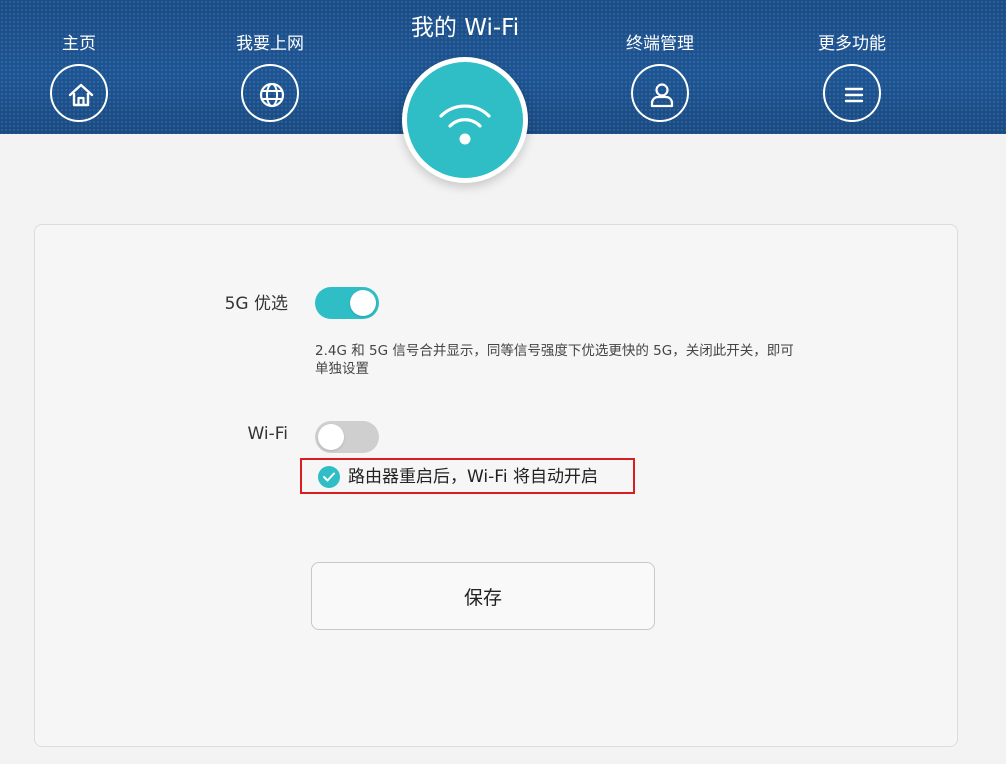  I want to click on nav-item-home: 主页, so click(79, 77).